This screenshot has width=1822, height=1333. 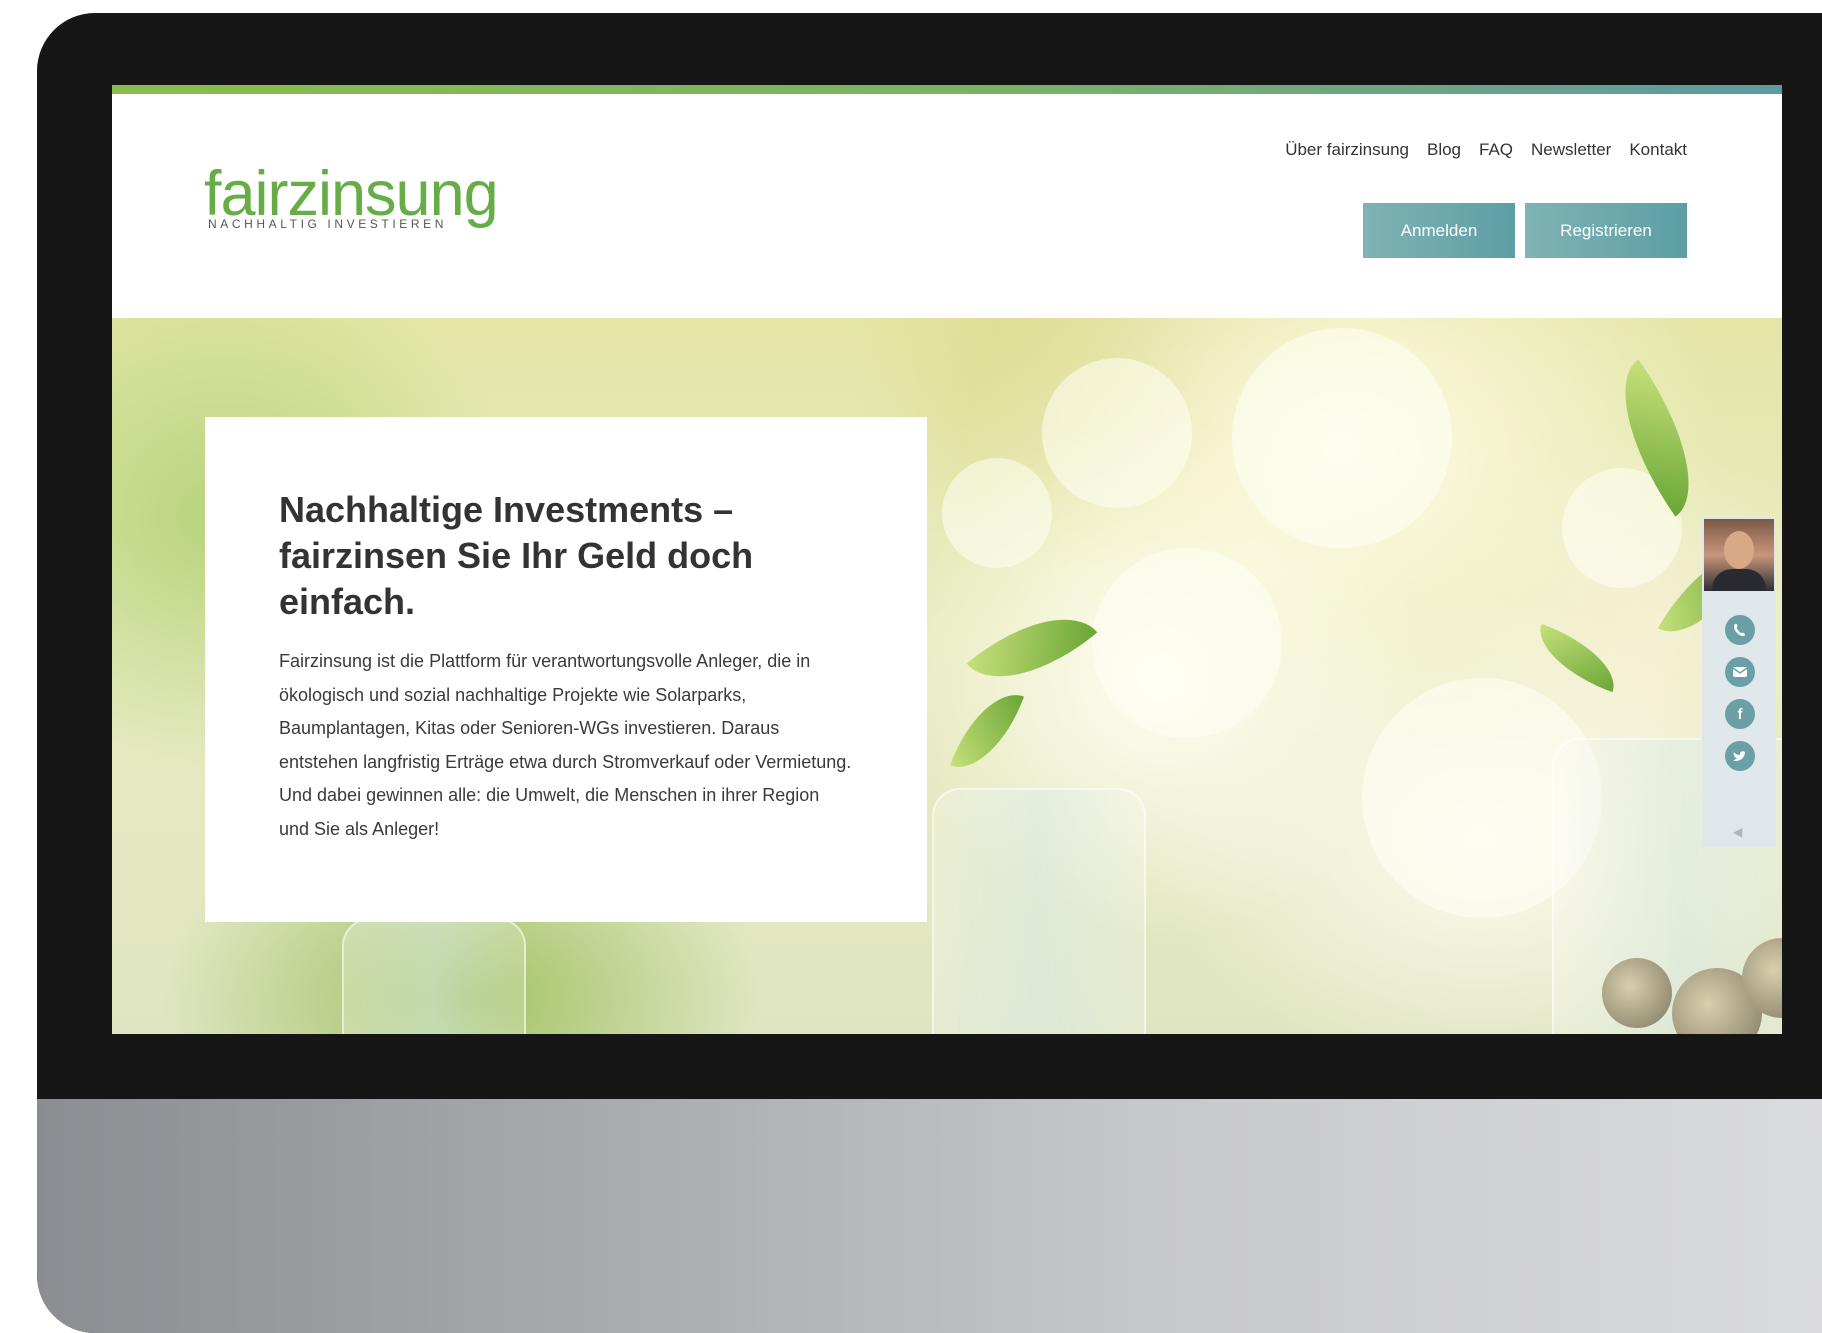 I want to click on mail-icon, so click(x=1740, y=672).